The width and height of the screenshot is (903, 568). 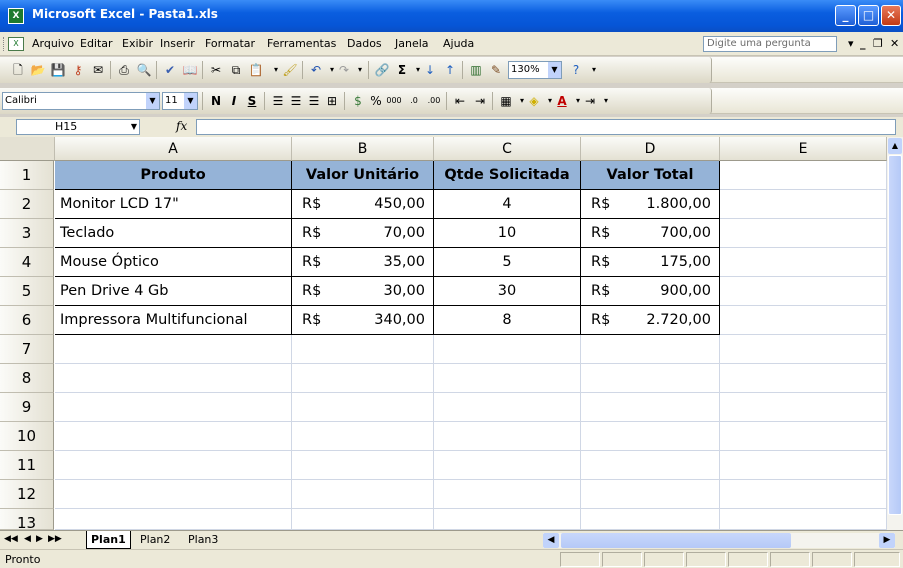 What do you see at coordinates (394, 101) in the screenshot?
I see `thousands-separator-icon: 000` at bounding box center [394, 101].